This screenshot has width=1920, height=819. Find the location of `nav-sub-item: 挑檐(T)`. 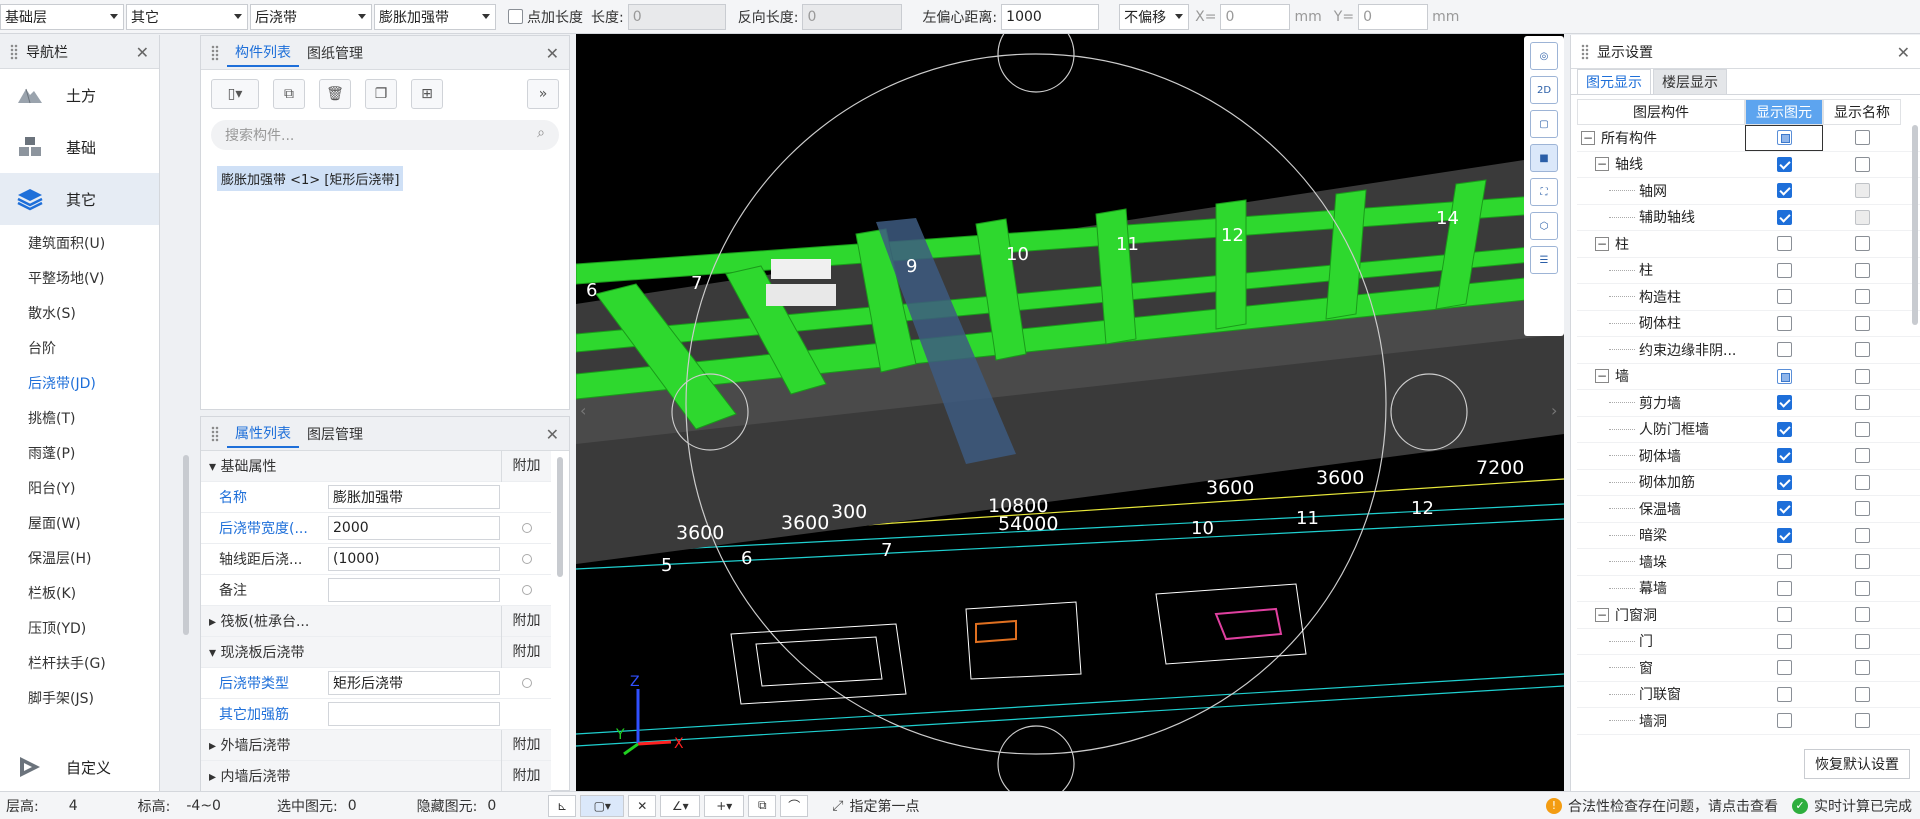

nav-sub-item: 挑檐(T) is located at coordinates (79, 417).